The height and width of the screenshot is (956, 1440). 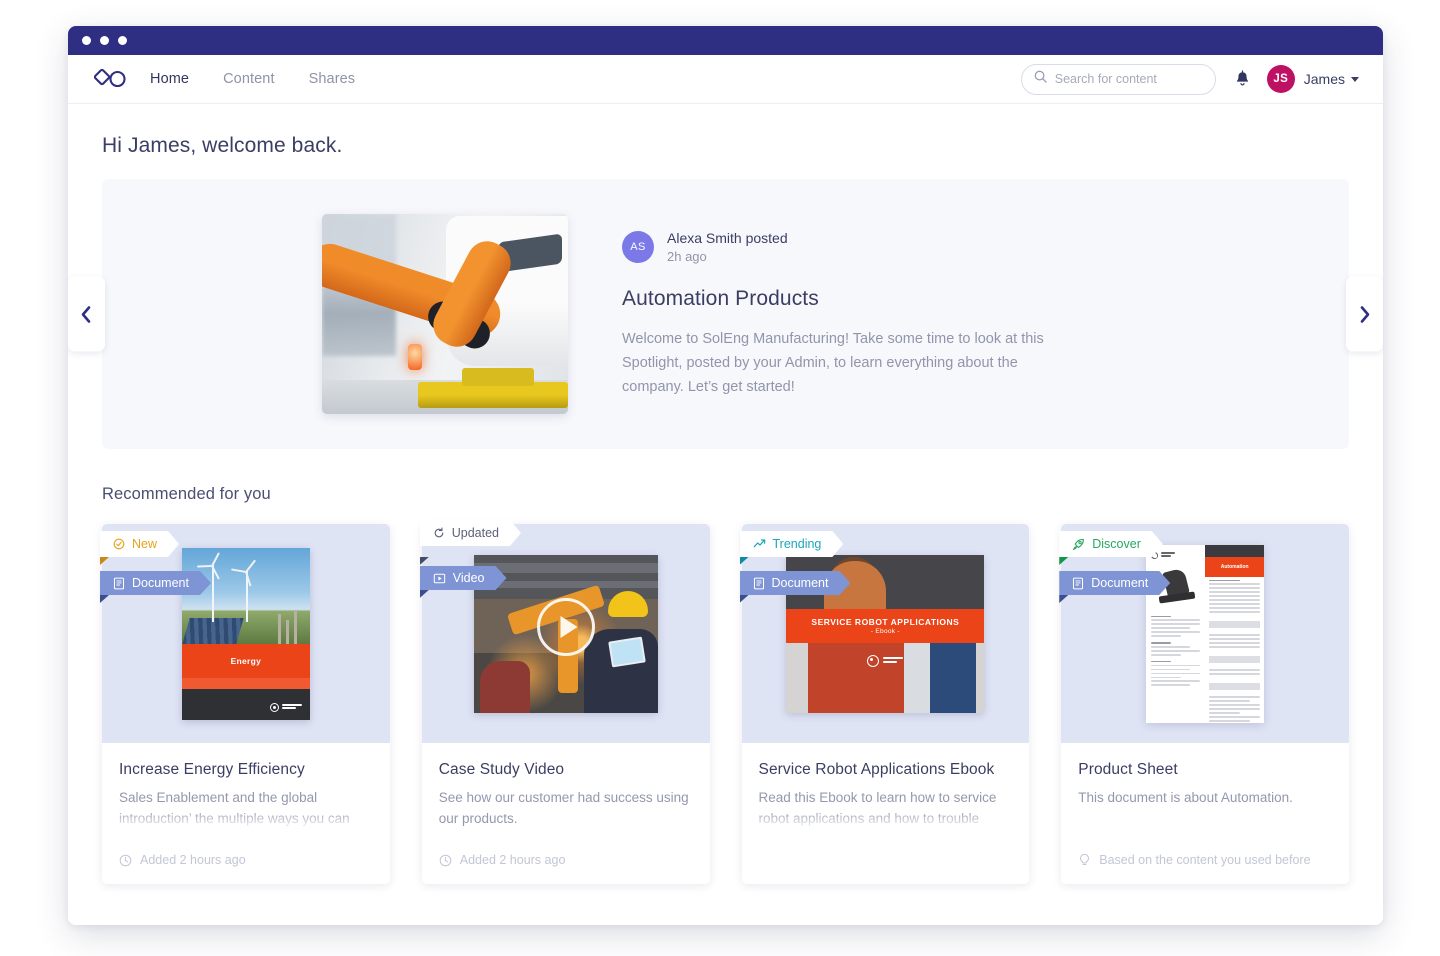 What do you see at coordinates (145, 544) in the screenshot?
I see `status-label: New` at bounding box center [145, 544].